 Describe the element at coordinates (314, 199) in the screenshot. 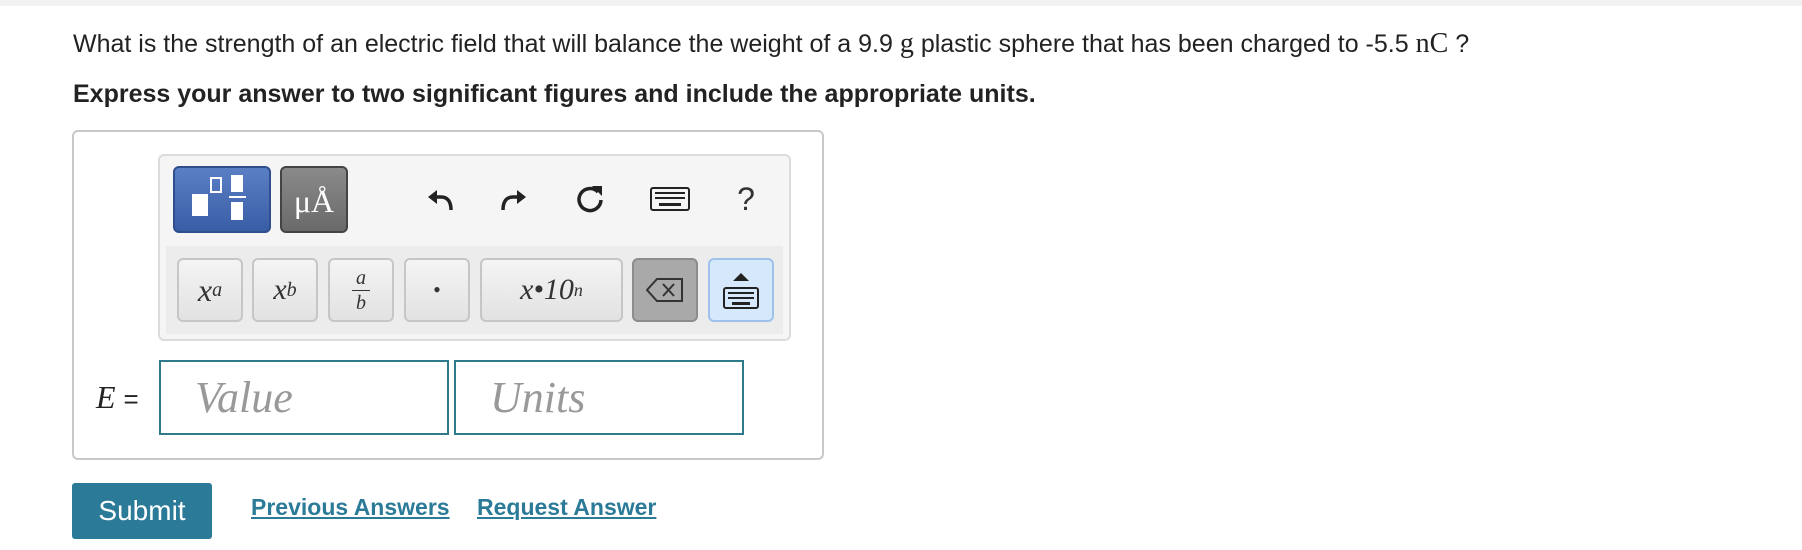

I see `units-button: μÅ` at that location.